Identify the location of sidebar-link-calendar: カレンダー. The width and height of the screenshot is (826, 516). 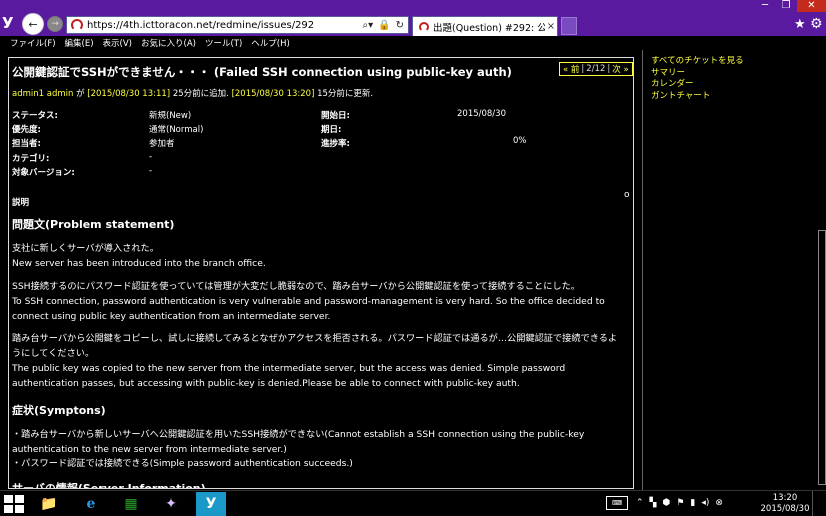
(733, 85).